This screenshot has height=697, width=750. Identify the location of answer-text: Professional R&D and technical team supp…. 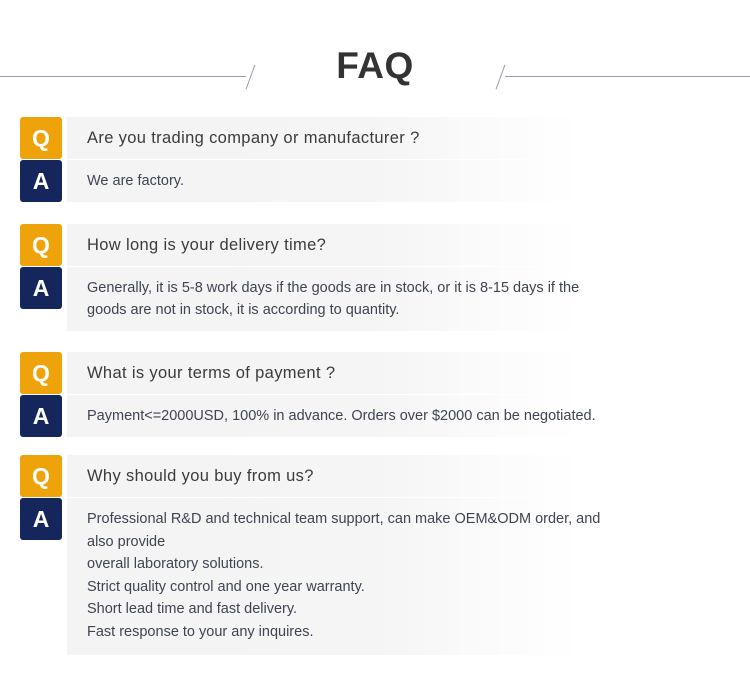
(356, 575).